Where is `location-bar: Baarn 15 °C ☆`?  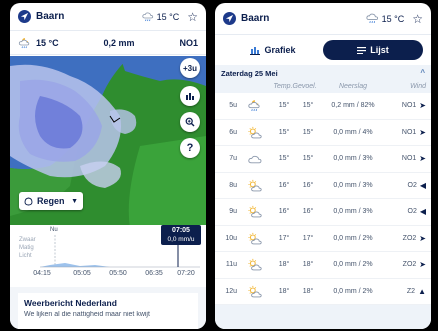
location-bar: Baarn 15 °C ☆ is located at coordinates (323, 19).